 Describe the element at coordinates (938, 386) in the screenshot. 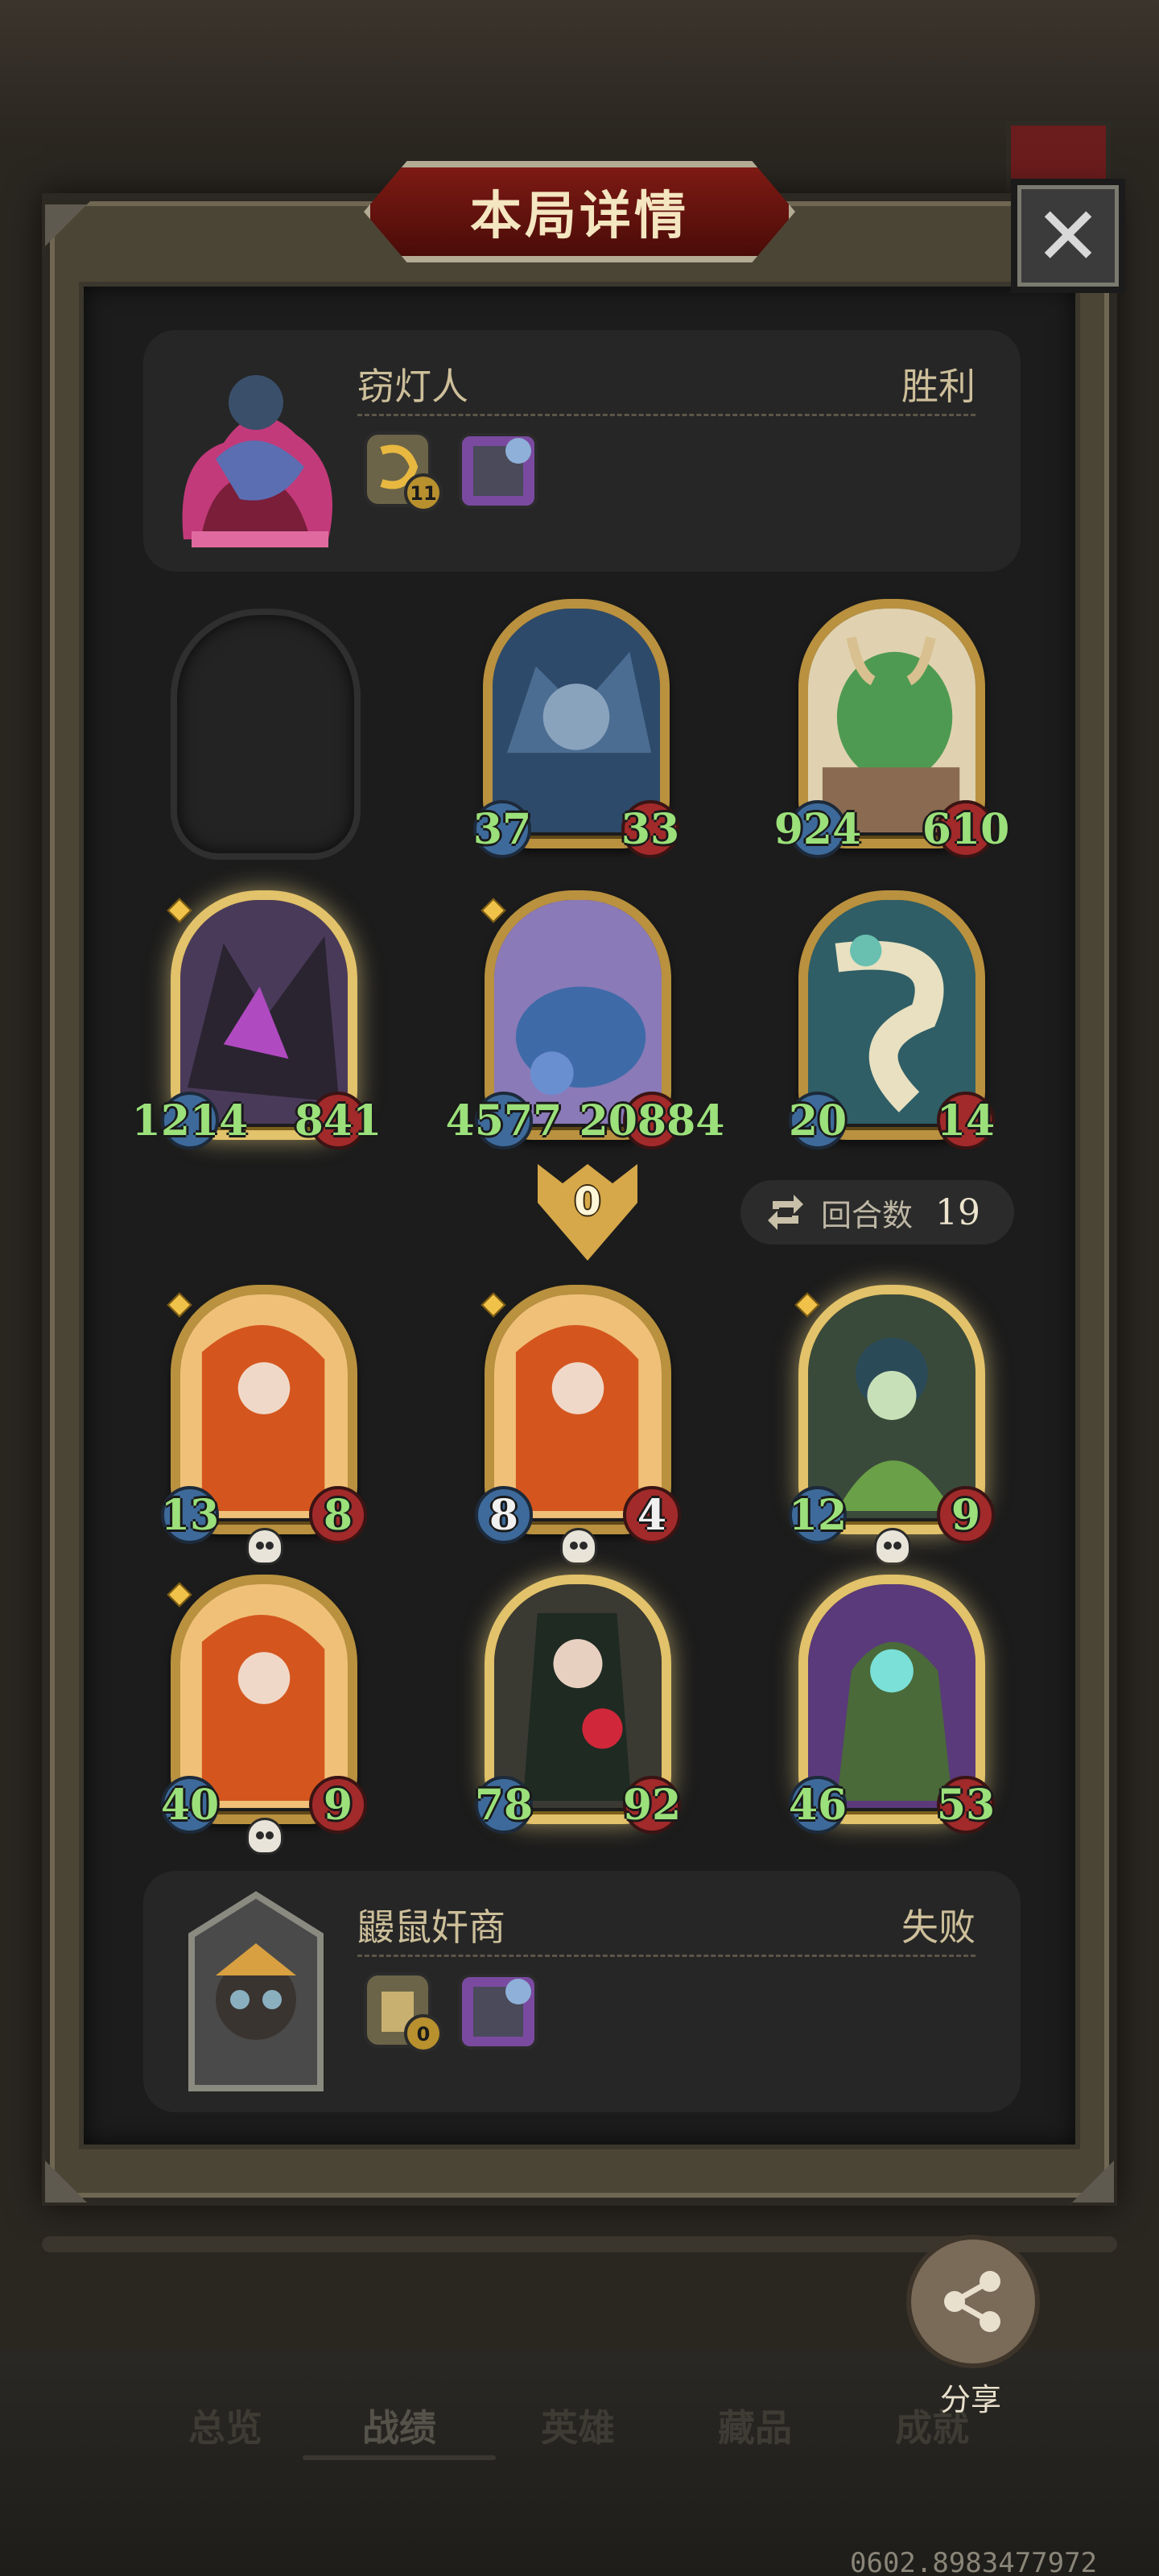

I see `match-result: 胜利` at that location.